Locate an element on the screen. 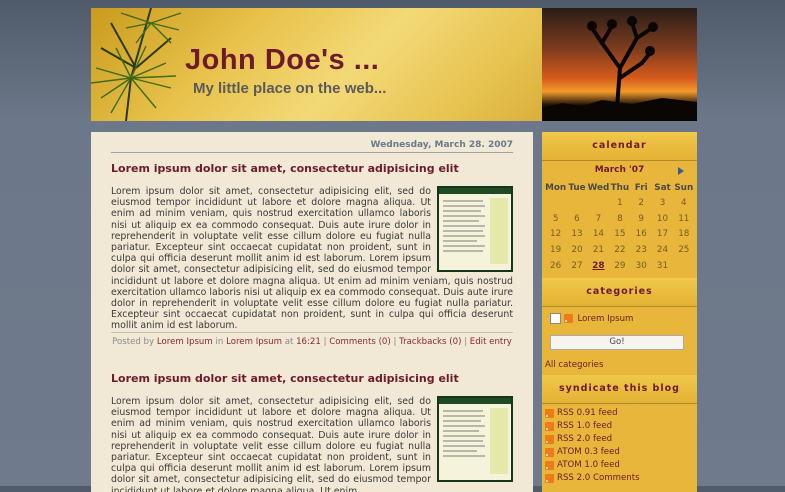 This screenshot has width=785, height=492. feed-item: ATOM 1.0 feed is located at coordinates (582, 465).